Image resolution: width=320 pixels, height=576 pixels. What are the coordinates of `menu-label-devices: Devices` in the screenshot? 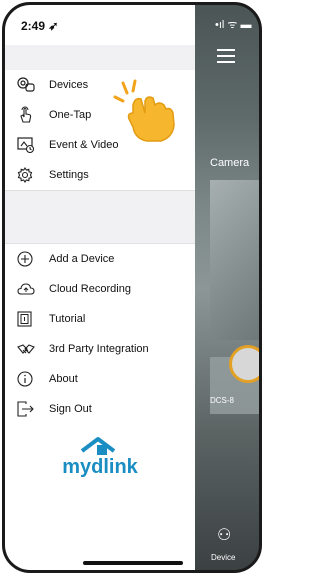 It's located at (69, 85).